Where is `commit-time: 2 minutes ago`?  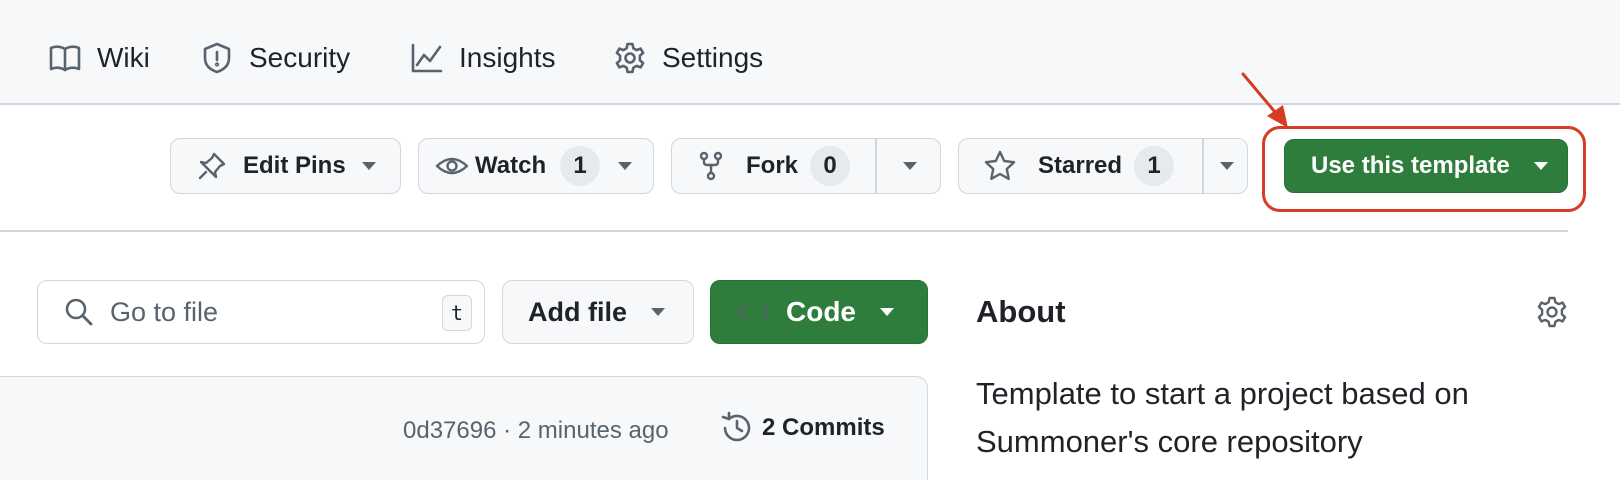 commit-time: 2 minutes ago is located at coordinates (593, 430).